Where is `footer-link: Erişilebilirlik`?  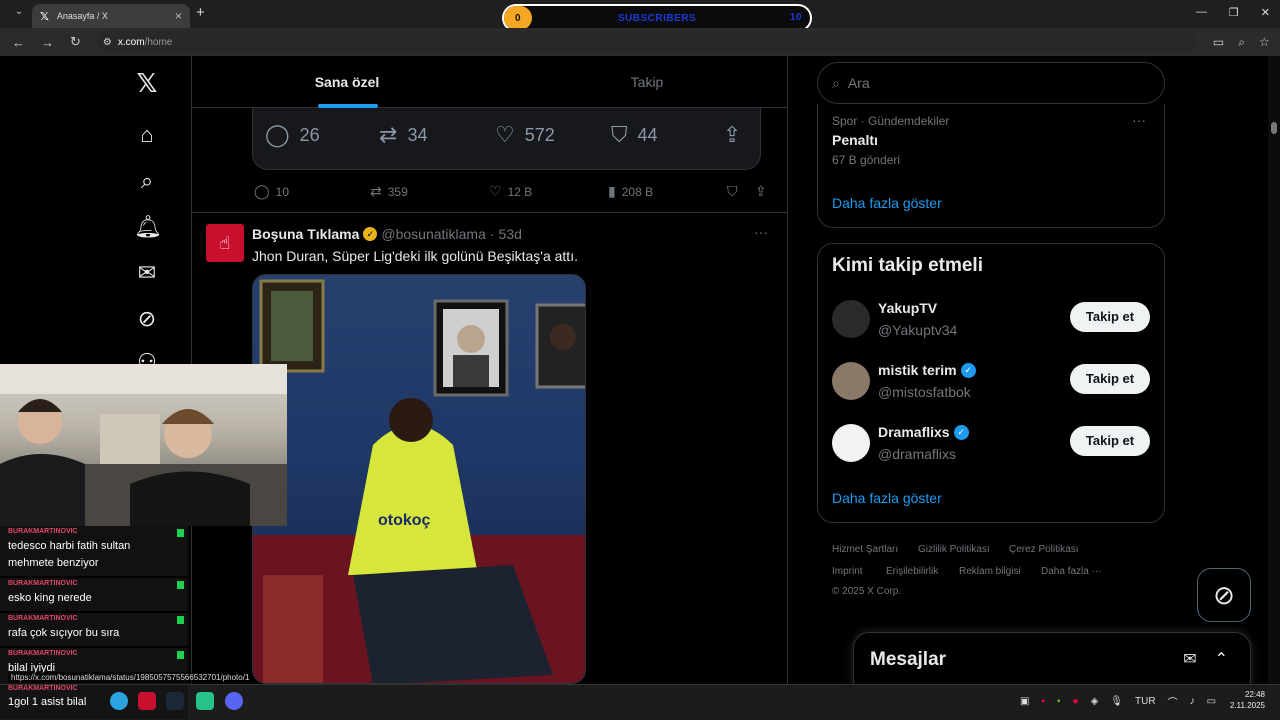
footer-link: Erişilebilirlik is located at coordinates (912, 571).